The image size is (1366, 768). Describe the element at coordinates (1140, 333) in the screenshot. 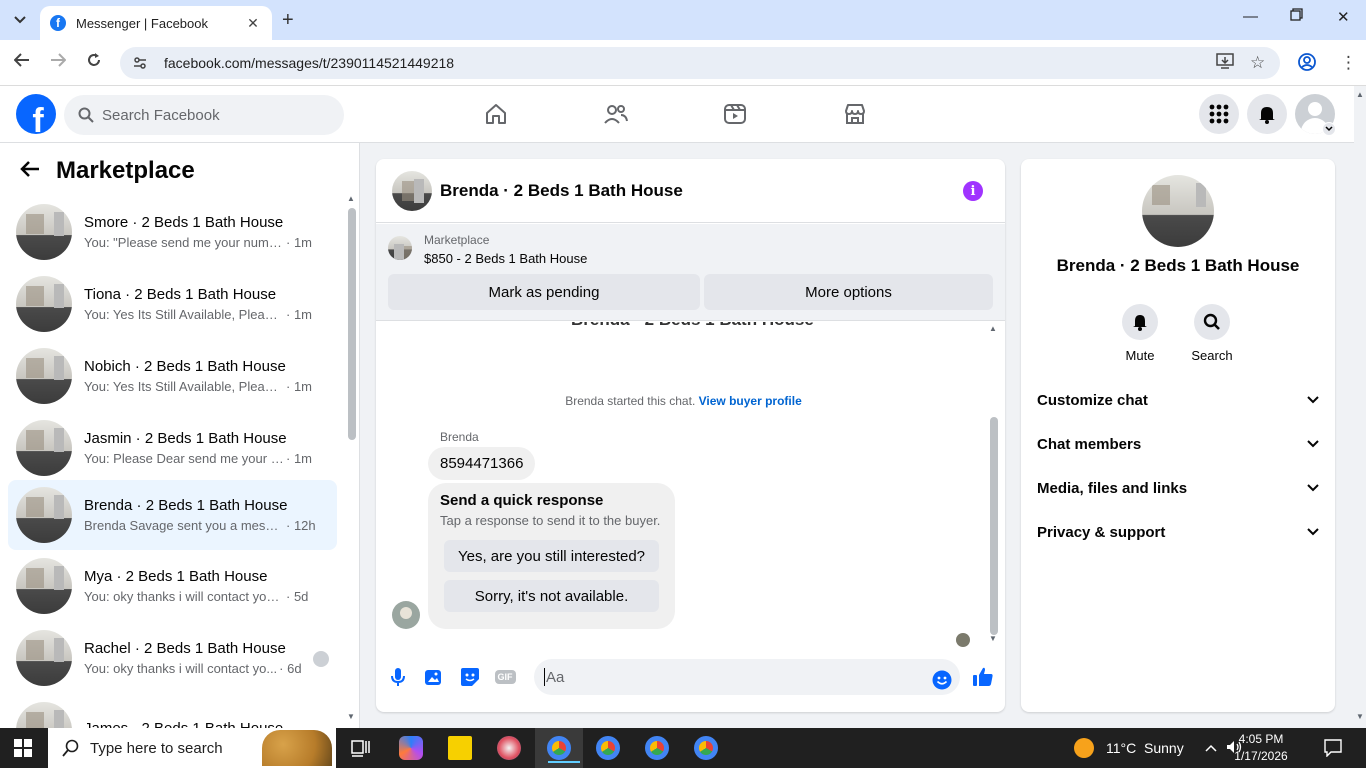

I see `mute-button: Mute` at that location.